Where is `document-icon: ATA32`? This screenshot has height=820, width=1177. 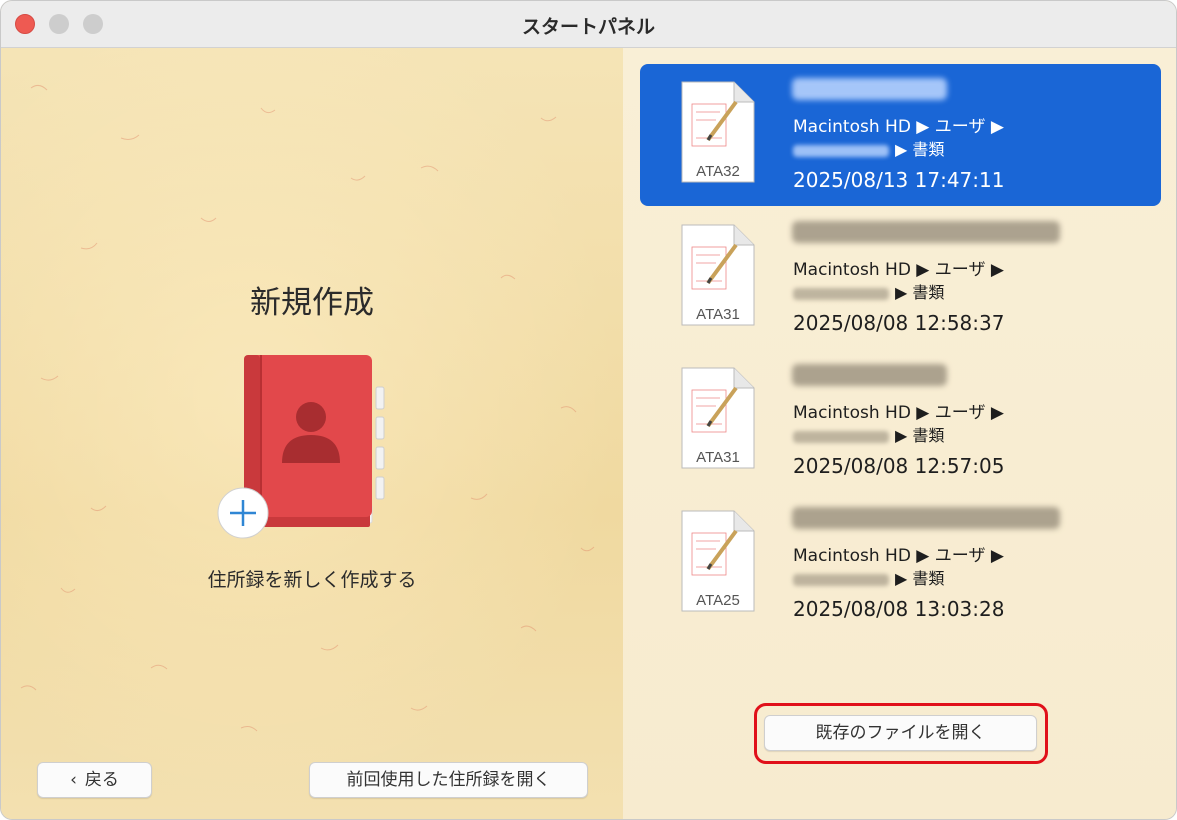
document-icon: ATA32 is located at coordinates (718, 132).